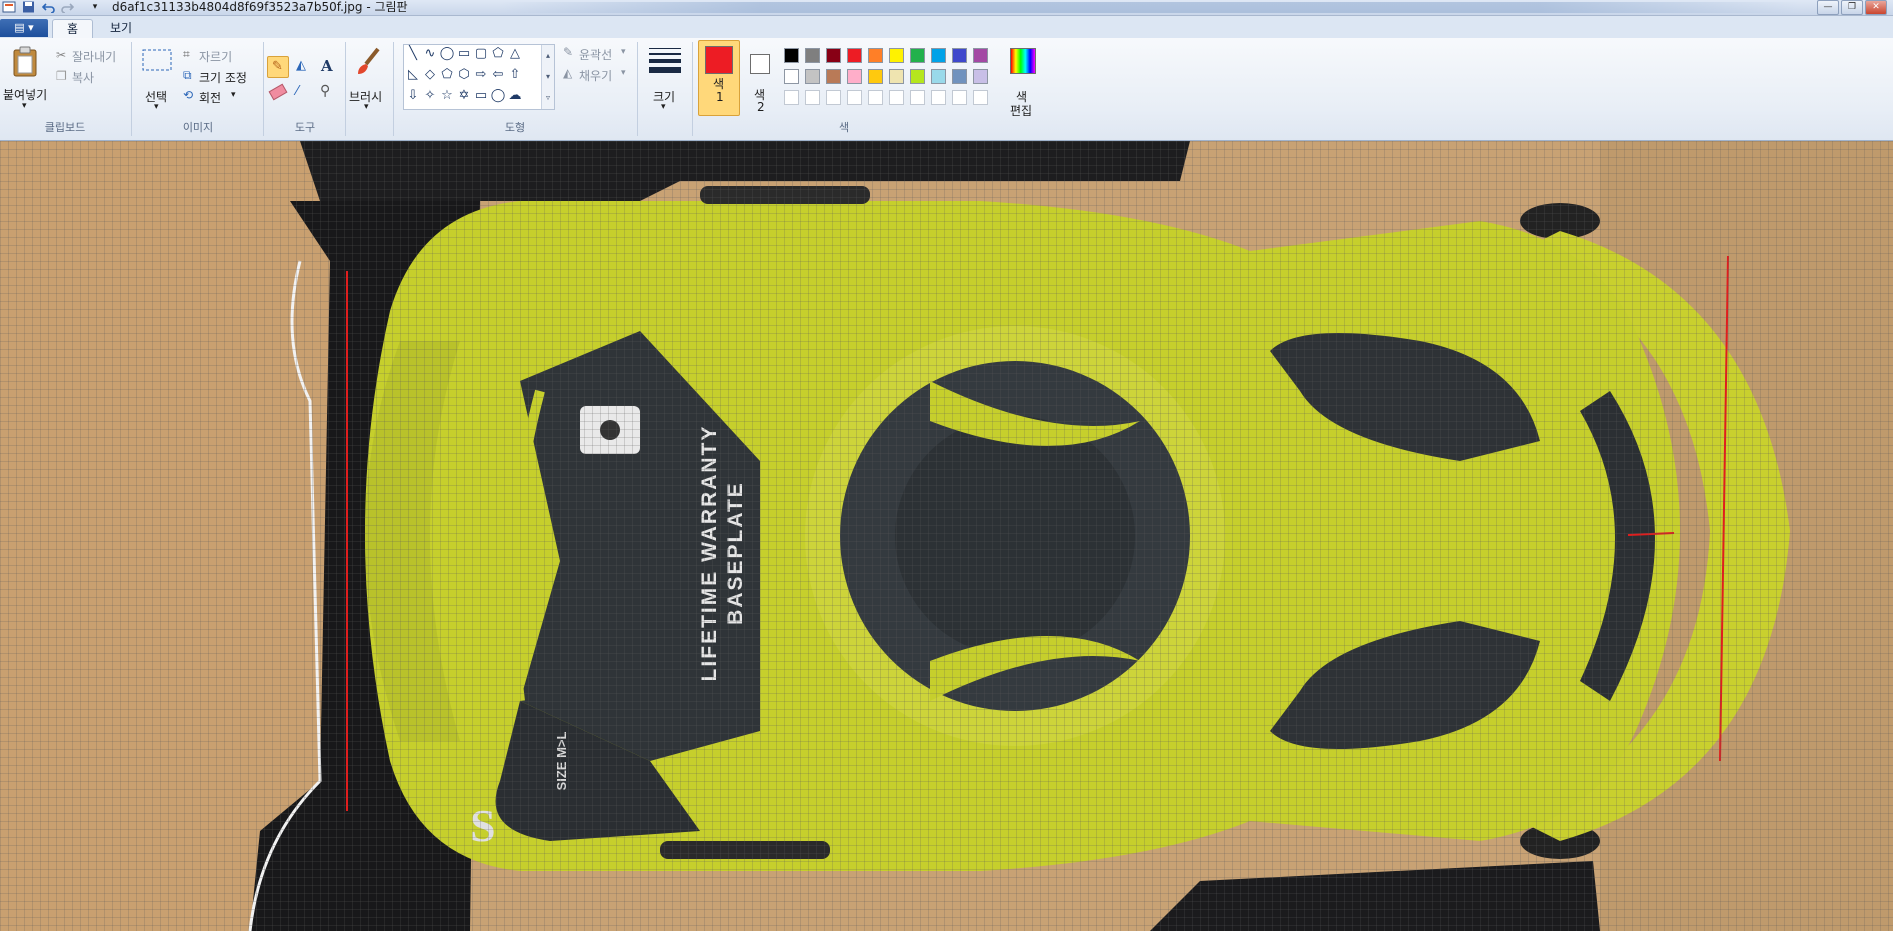 Image resolution: width=1893 pixels, height=931 pixels. What do you see at coordinates (1852, 7) in the screenshot?
I see `maximize-button: ❐` at bounding box center [1852, 7].